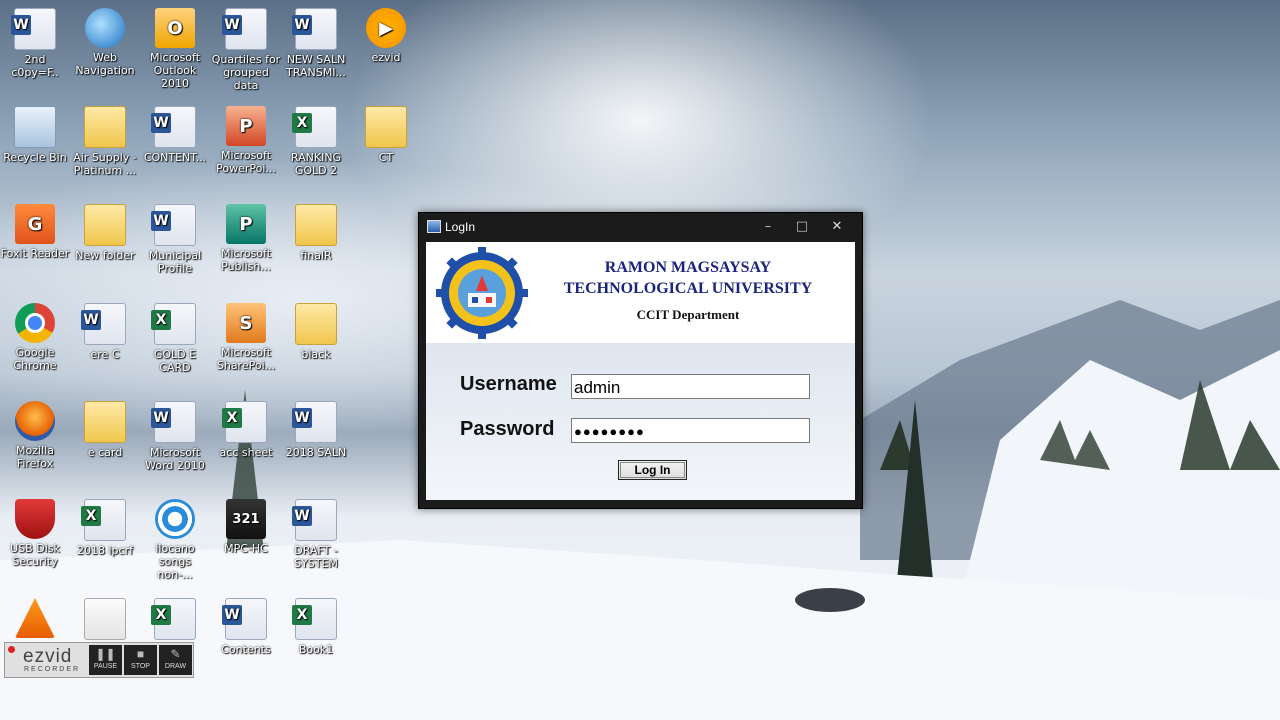 This screenshot has height=720, width=1280. Describe the element at coordinates (246, 323) in the screenshot. I see `sp-icon: S` at that location.